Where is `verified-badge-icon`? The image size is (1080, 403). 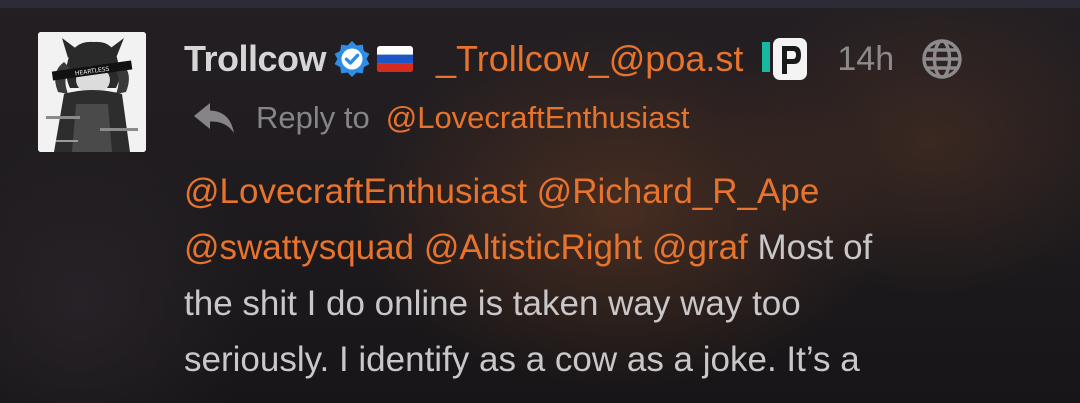
verified-badge-icon is located at coordinates (352, 59).